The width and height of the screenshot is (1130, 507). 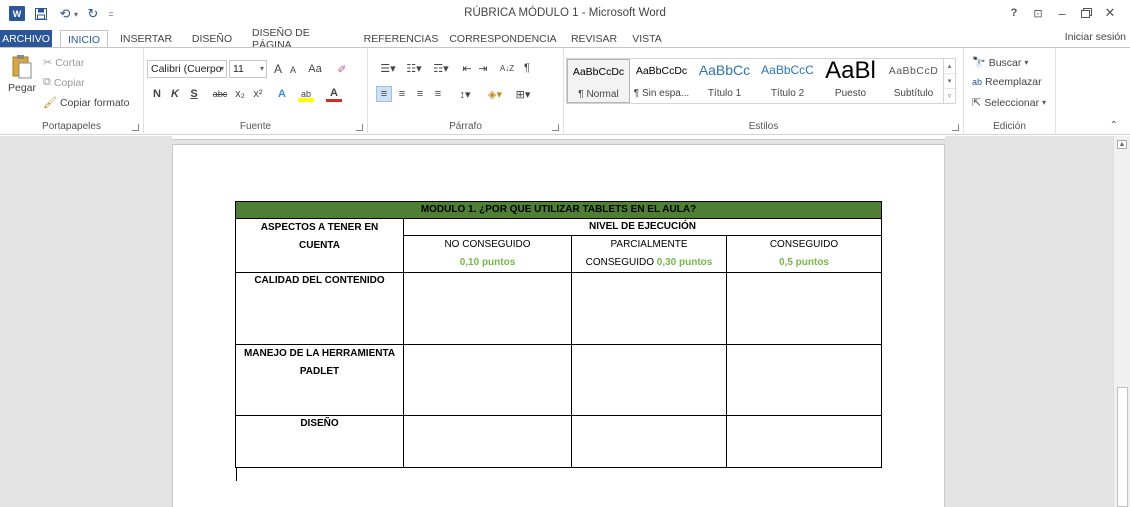 I want to click on tab-review: REVISAR, so click(x=594, y=39).